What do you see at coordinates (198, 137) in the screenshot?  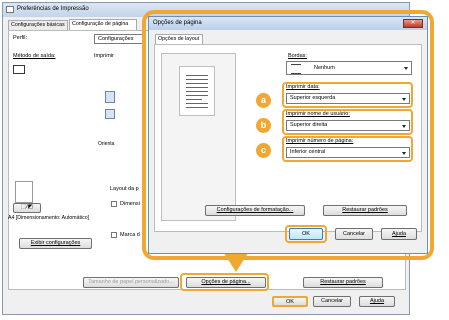 I see `page-preview-area` at bounding box center [198, 137].